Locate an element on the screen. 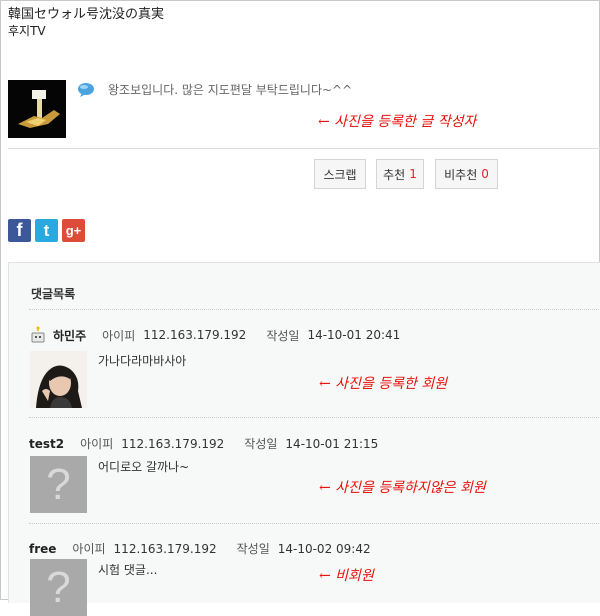 The width and height of the screenshot is (600, 616). recommend-count: 1 is located at coordinates (413, 174).